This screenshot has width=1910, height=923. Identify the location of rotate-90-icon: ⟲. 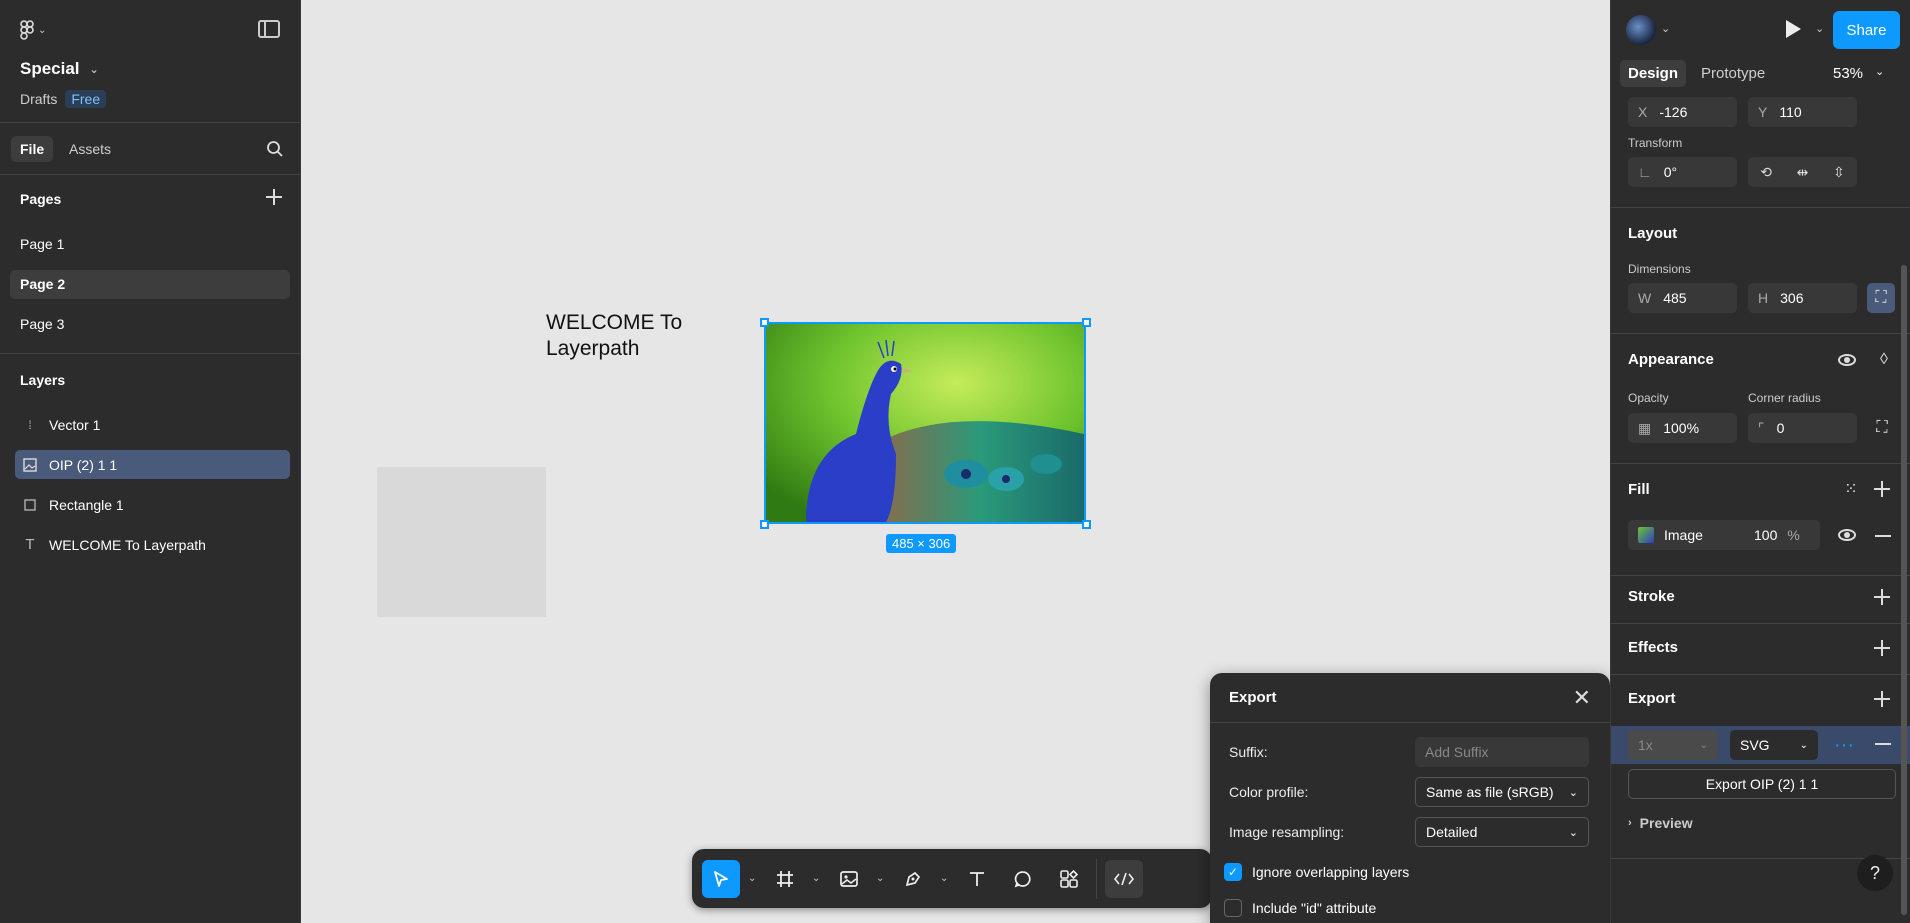
(1766, 172).